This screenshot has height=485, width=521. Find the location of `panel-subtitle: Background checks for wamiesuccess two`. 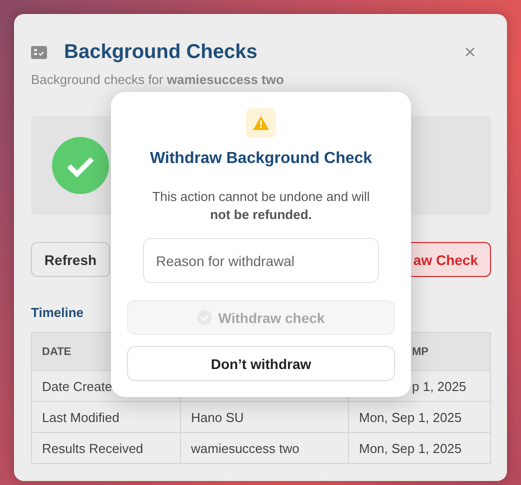

panel-subtitle: Background checks for wamiesuccess two is located at coordinates (158, 79).